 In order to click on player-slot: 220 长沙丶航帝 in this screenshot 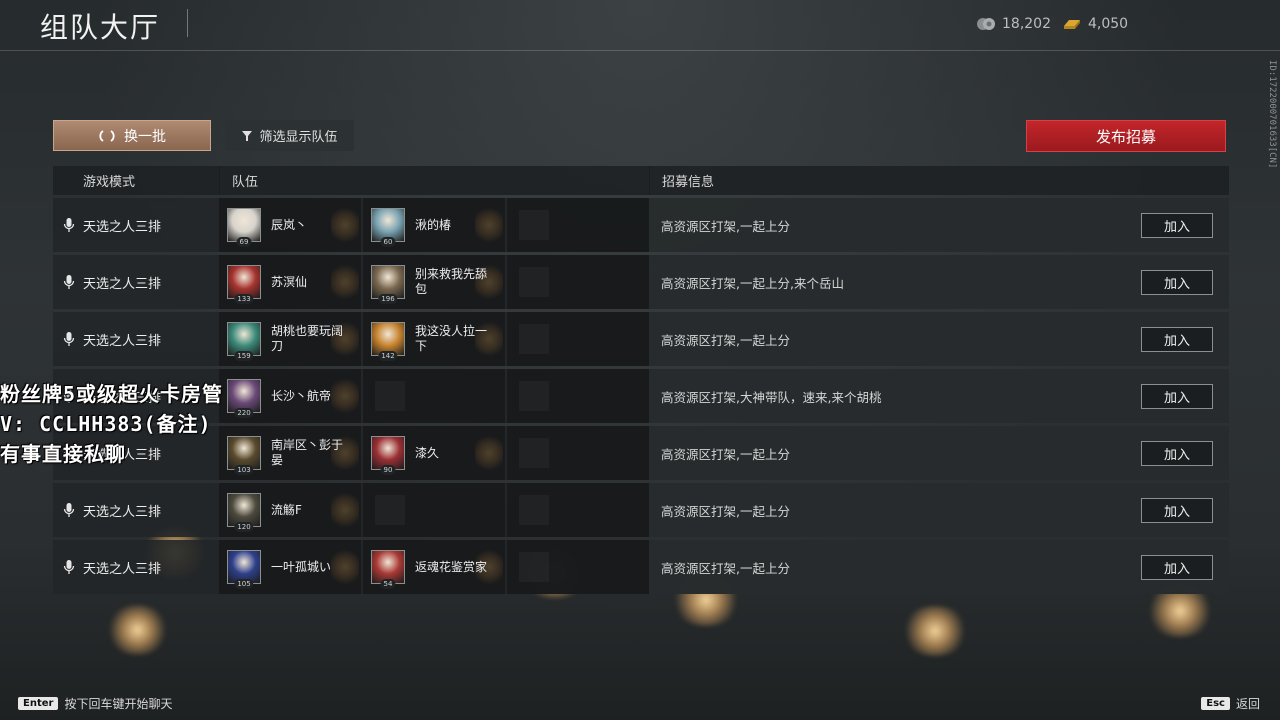, I will do `click(290, 396)`.